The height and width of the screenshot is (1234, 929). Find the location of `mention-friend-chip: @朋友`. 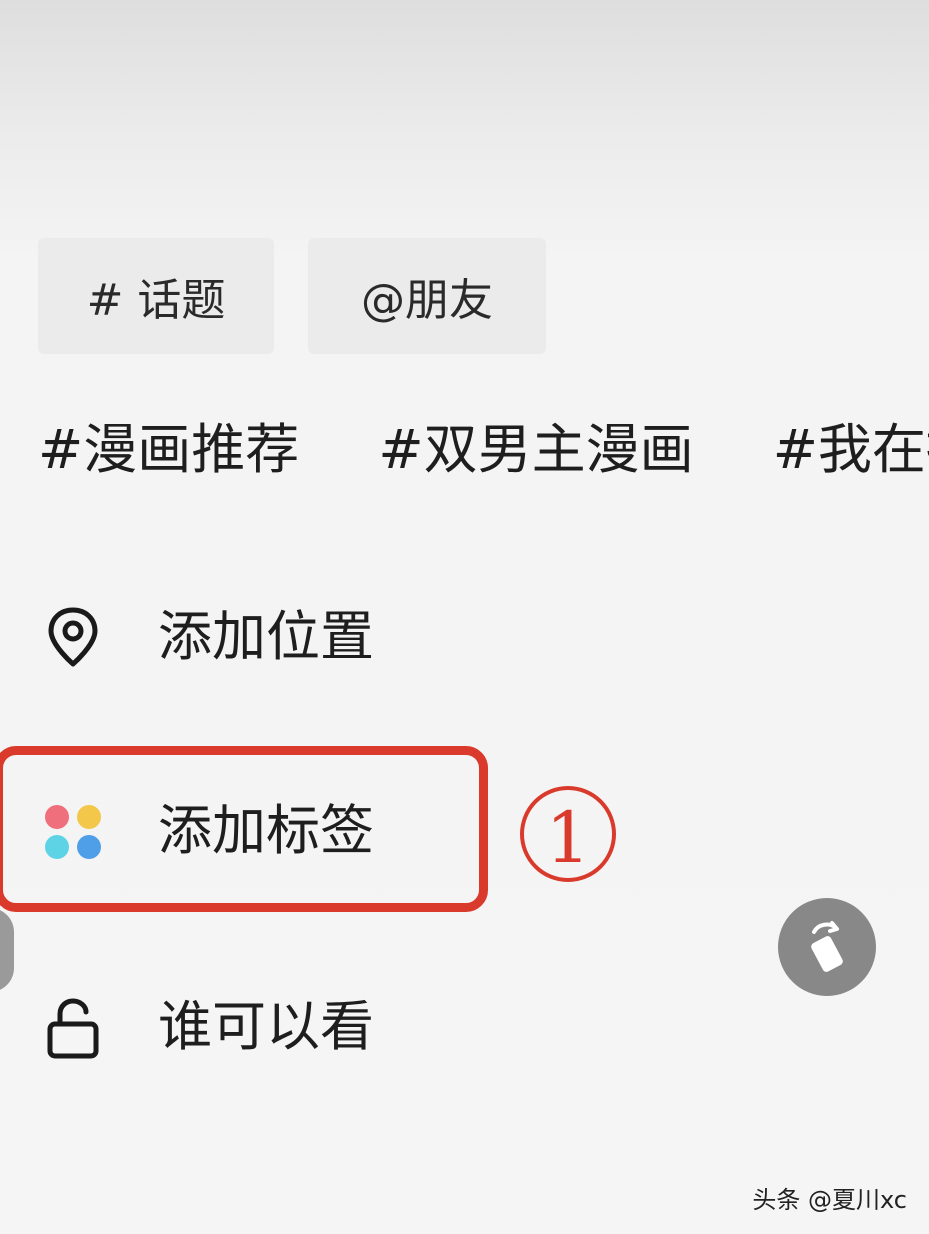

mention-friend-chip: @朋友 is located at coordinates (427, 296).